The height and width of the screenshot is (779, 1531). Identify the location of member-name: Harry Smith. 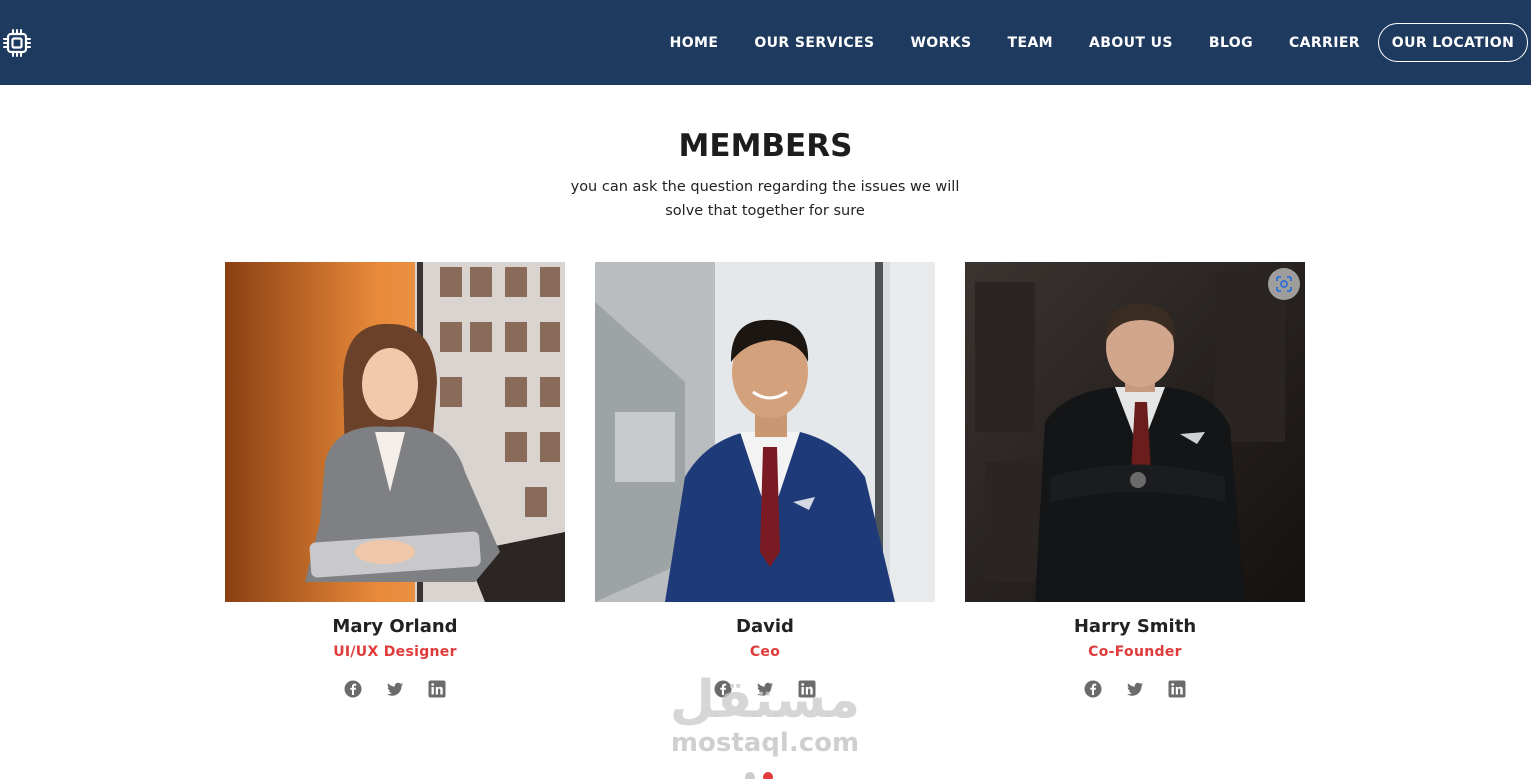
(1135, 626).